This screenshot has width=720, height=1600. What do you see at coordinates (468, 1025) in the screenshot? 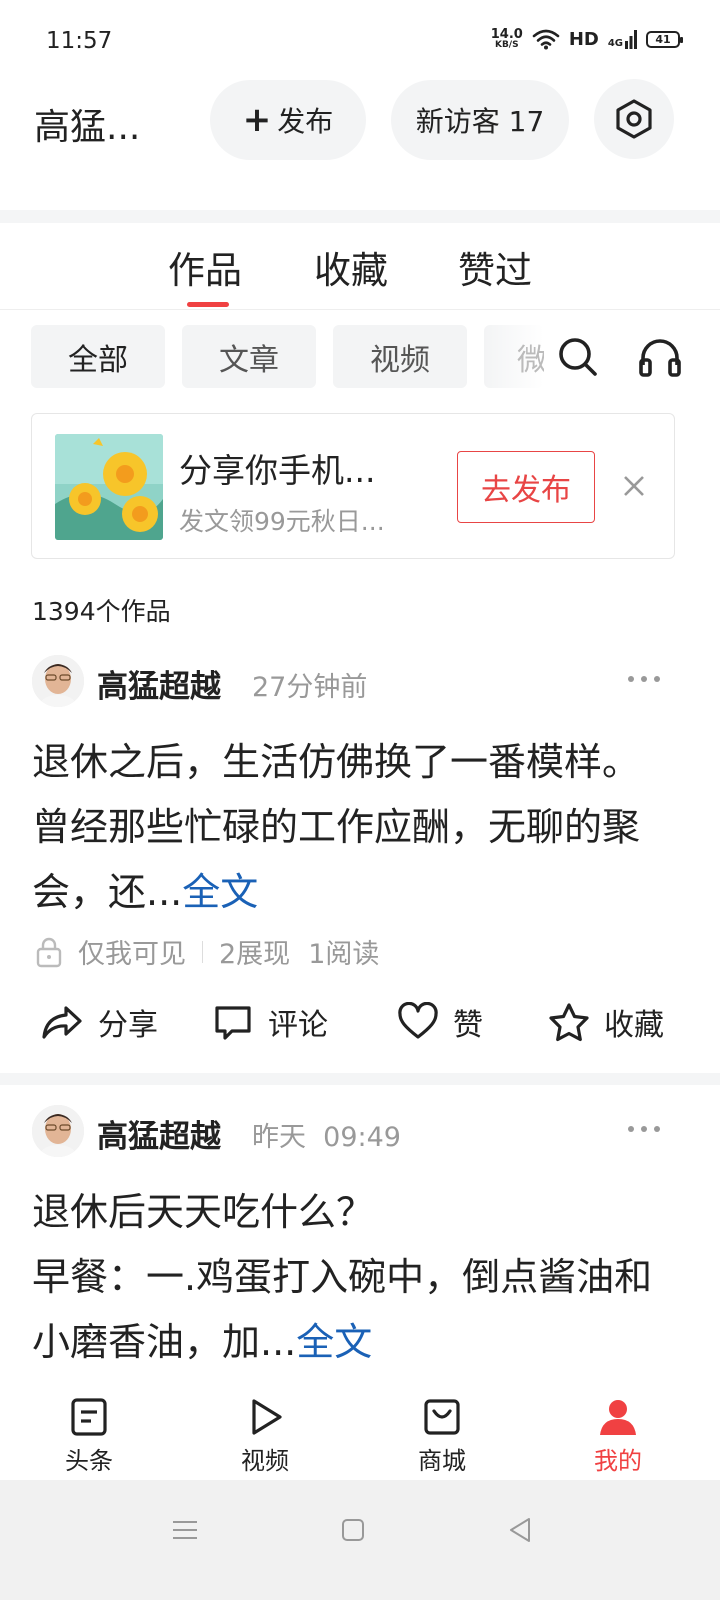
I see `like-label: 赞` at bounding box center [468, 1025].